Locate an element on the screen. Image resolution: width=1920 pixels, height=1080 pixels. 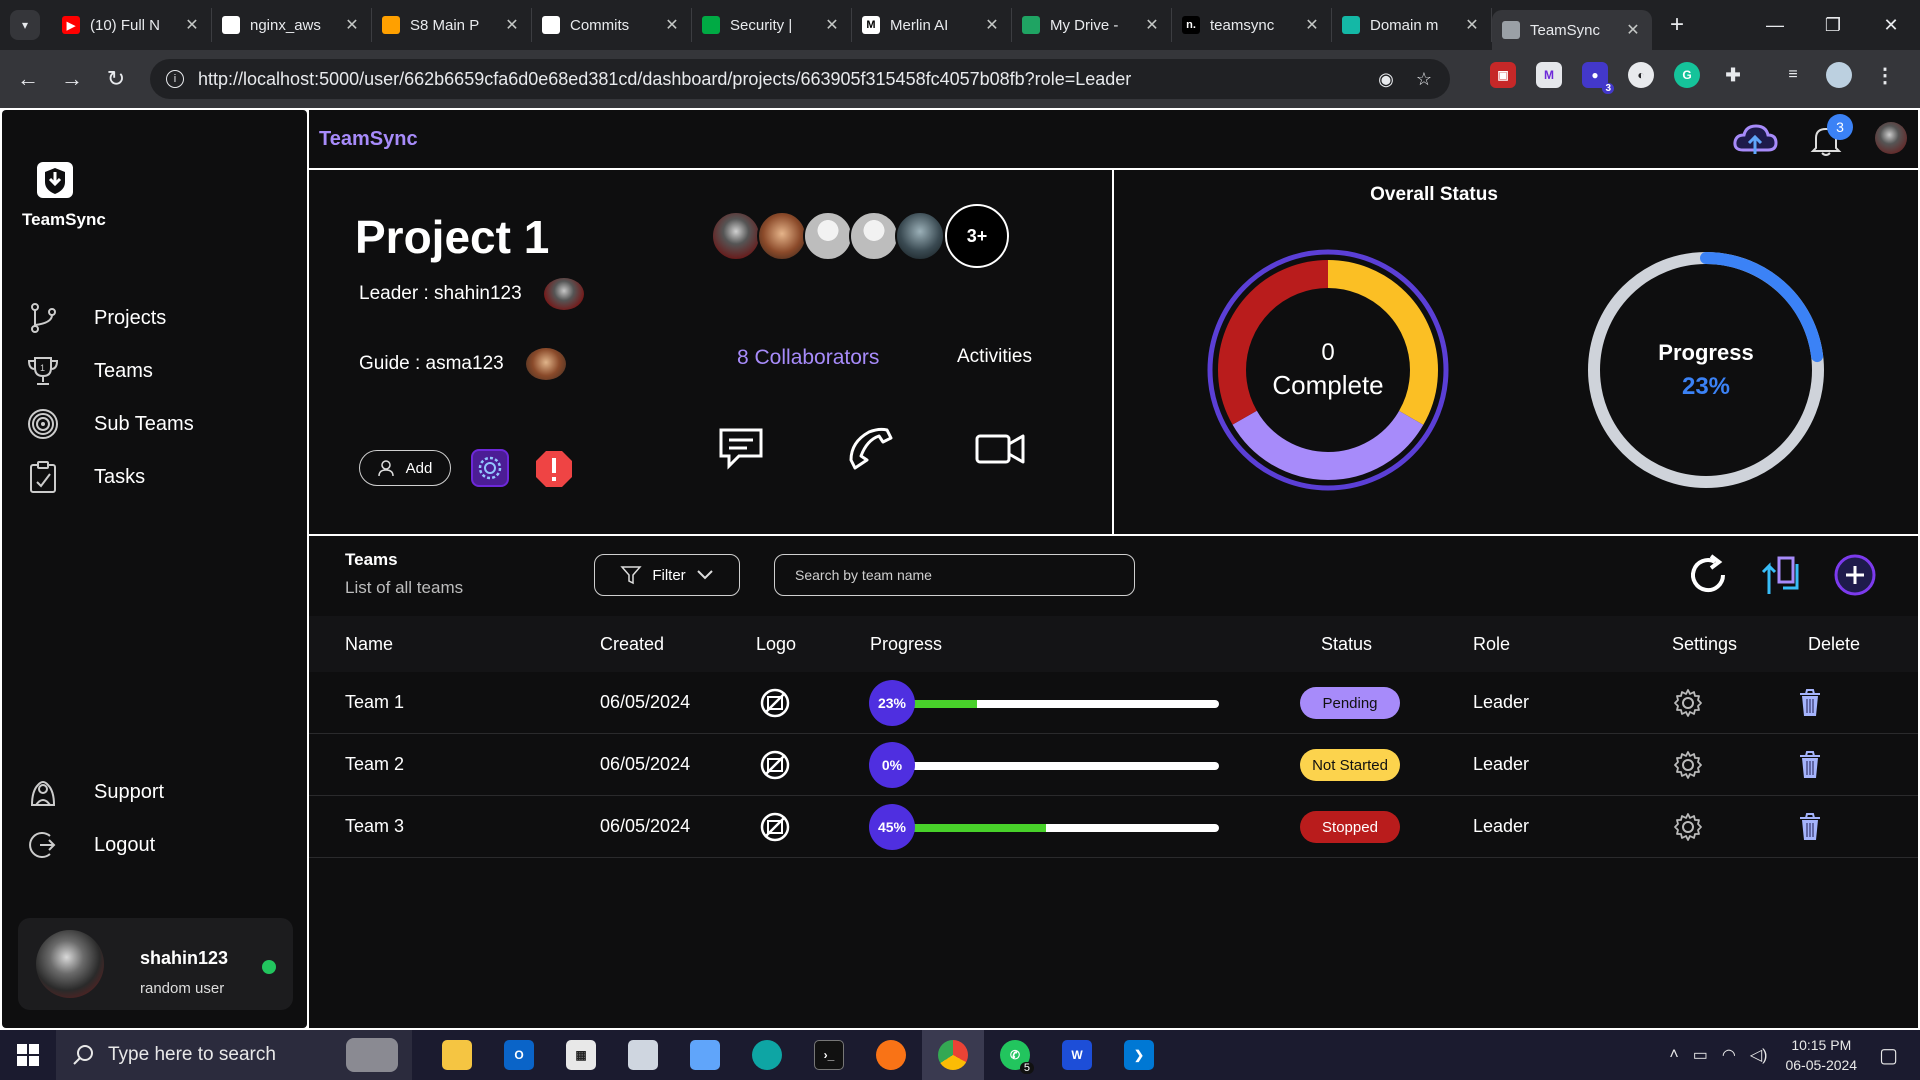
forward-button: → is located at coordinates (72, 79).